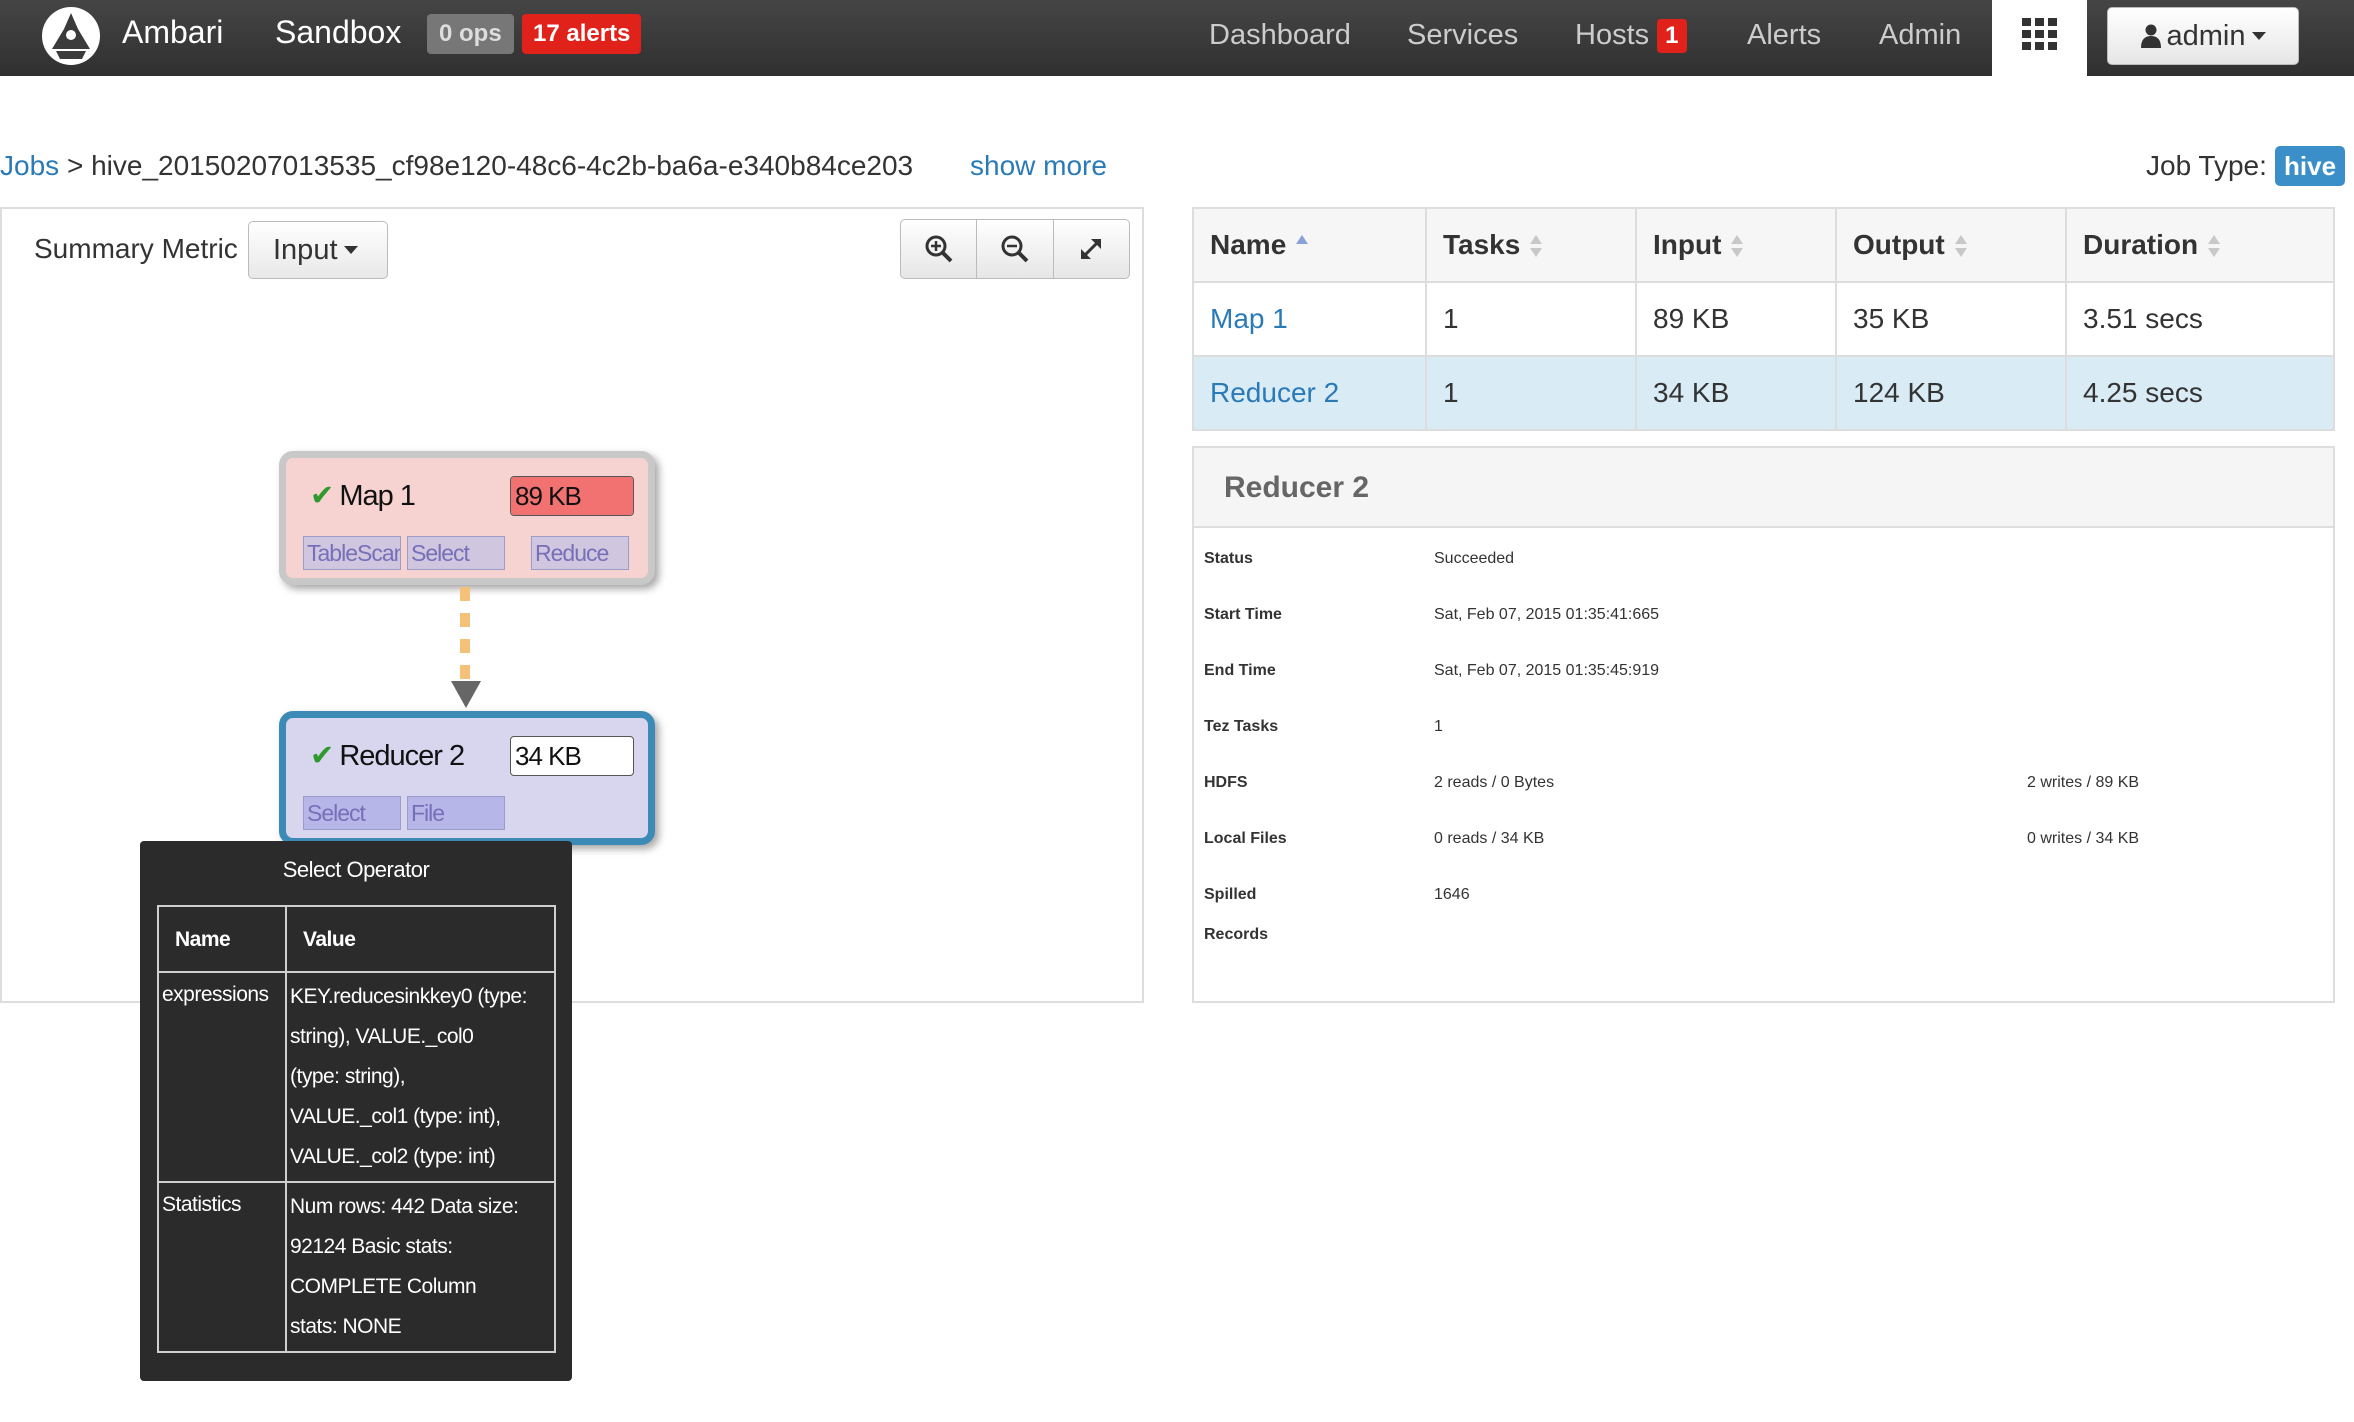 This screenshot has height=1422, width=2354. Describe the element at coordinates (1531, 319) in the screenshot. I see `vertex-tasks: 1` at that location.